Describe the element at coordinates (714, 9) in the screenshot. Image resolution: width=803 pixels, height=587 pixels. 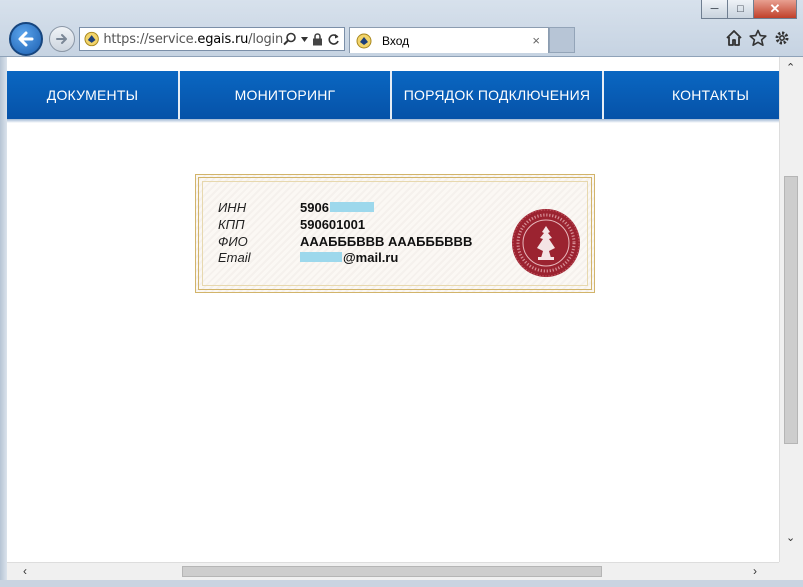
I see `minimize-button: ─` at that location.